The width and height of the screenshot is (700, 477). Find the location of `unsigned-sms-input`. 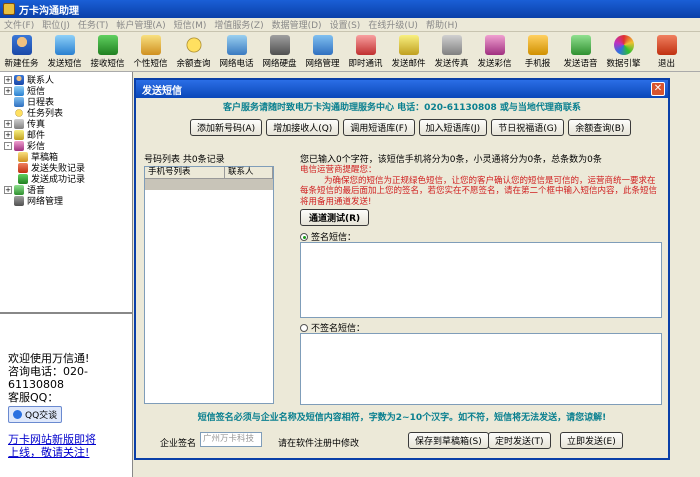

unsigned-sms-input is located at coordinates (481, 369).